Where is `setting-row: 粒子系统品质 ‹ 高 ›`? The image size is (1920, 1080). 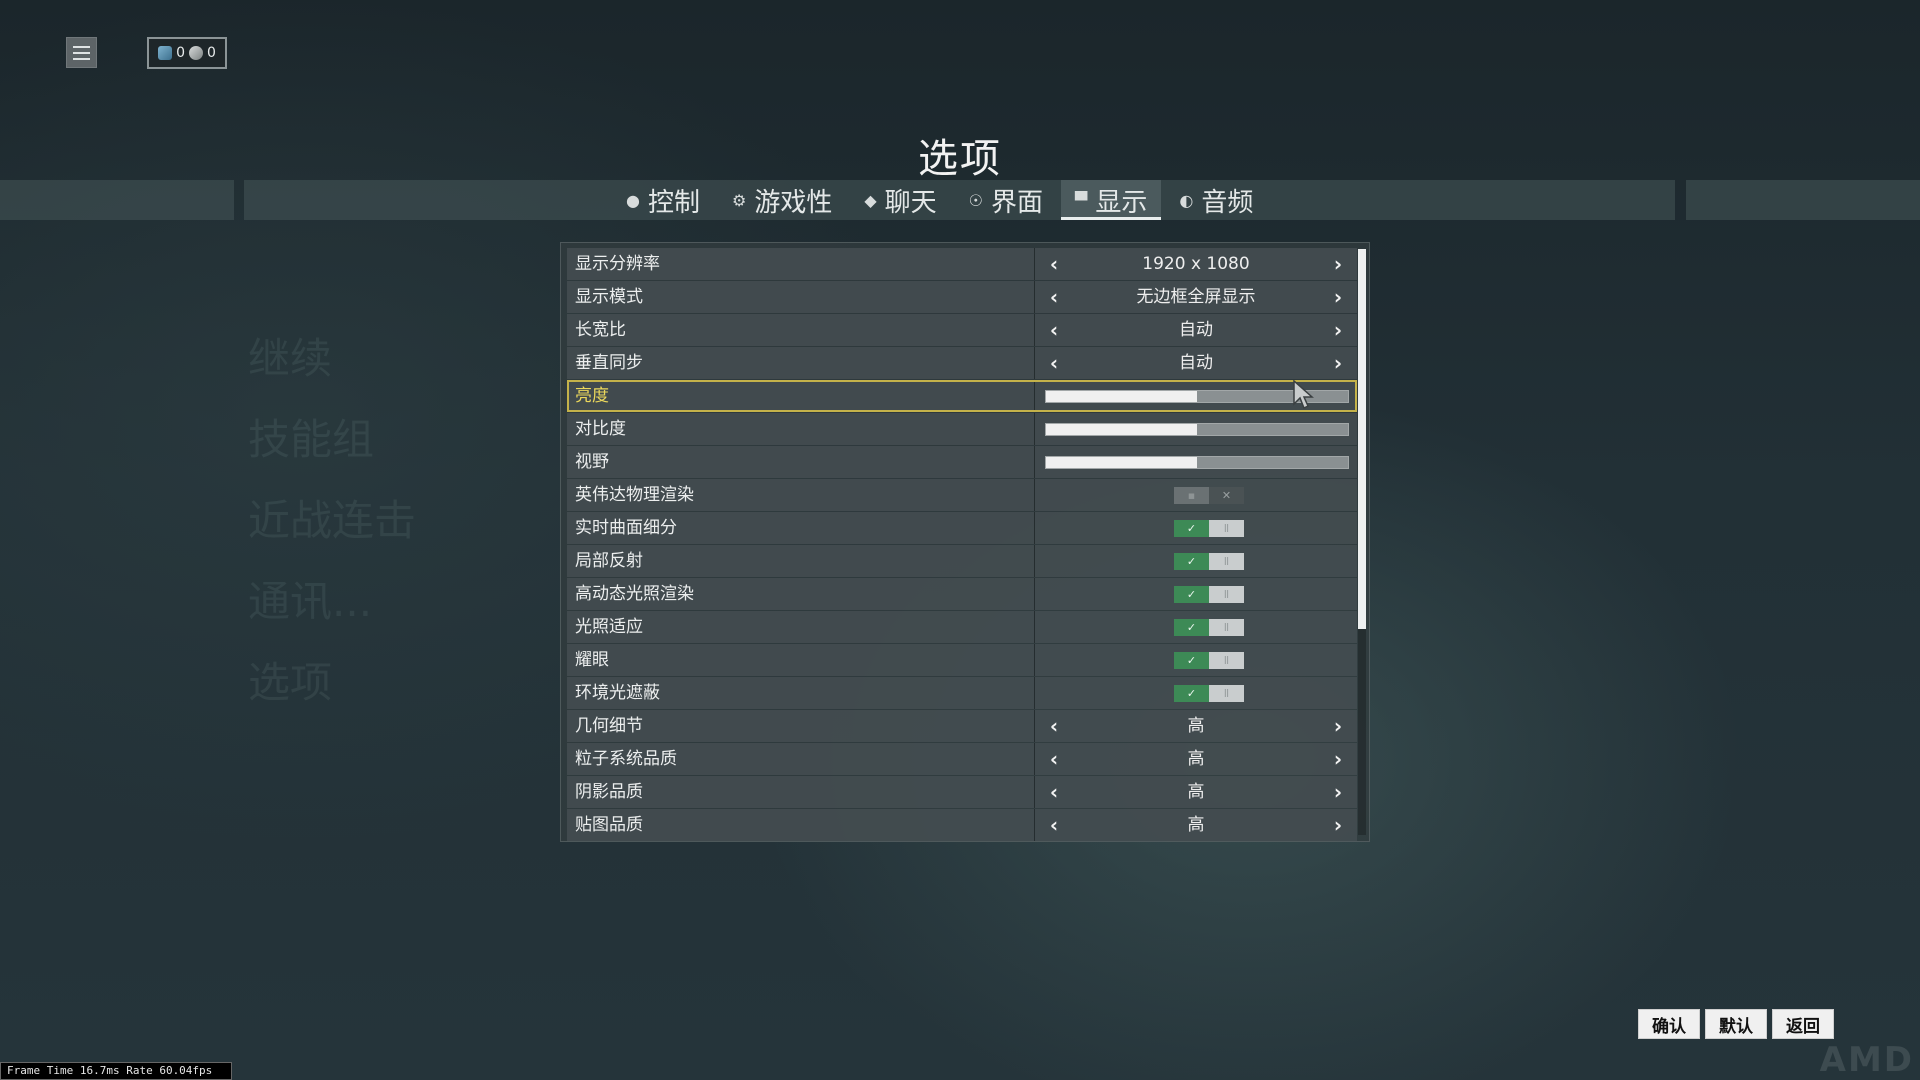
setting-row: 粒子系统品质 ‹ 高 › is located at coordinates (962, 759).